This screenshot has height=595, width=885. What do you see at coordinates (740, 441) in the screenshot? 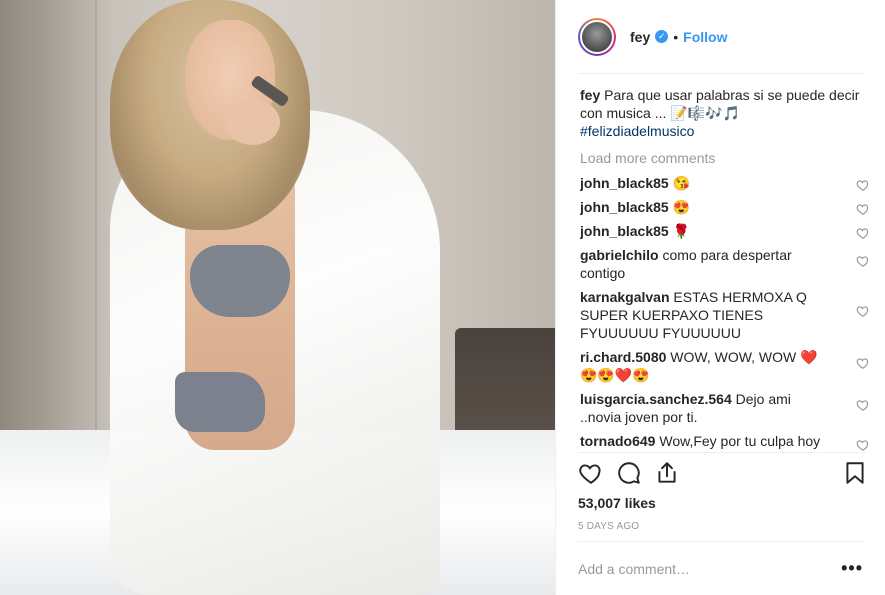
I see `comment-text: Wow,Fey por tu culpa hoy` at bounding box center [740, 441].